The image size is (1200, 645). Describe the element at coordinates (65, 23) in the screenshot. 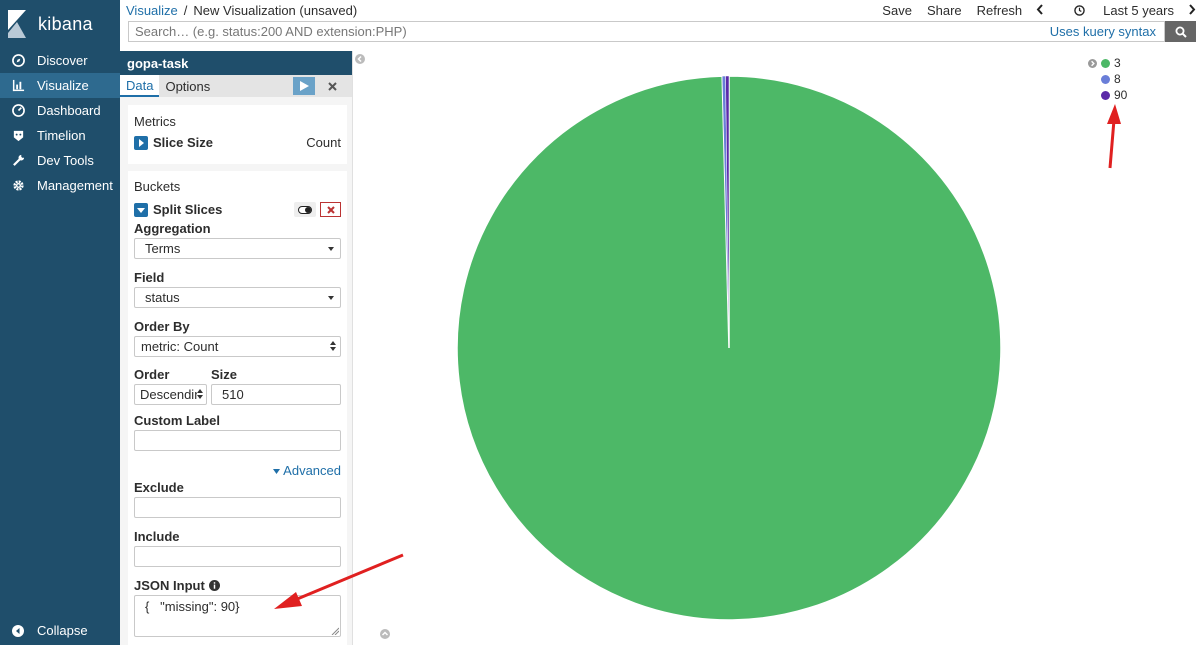

I see `app-name: kibana` at that location.